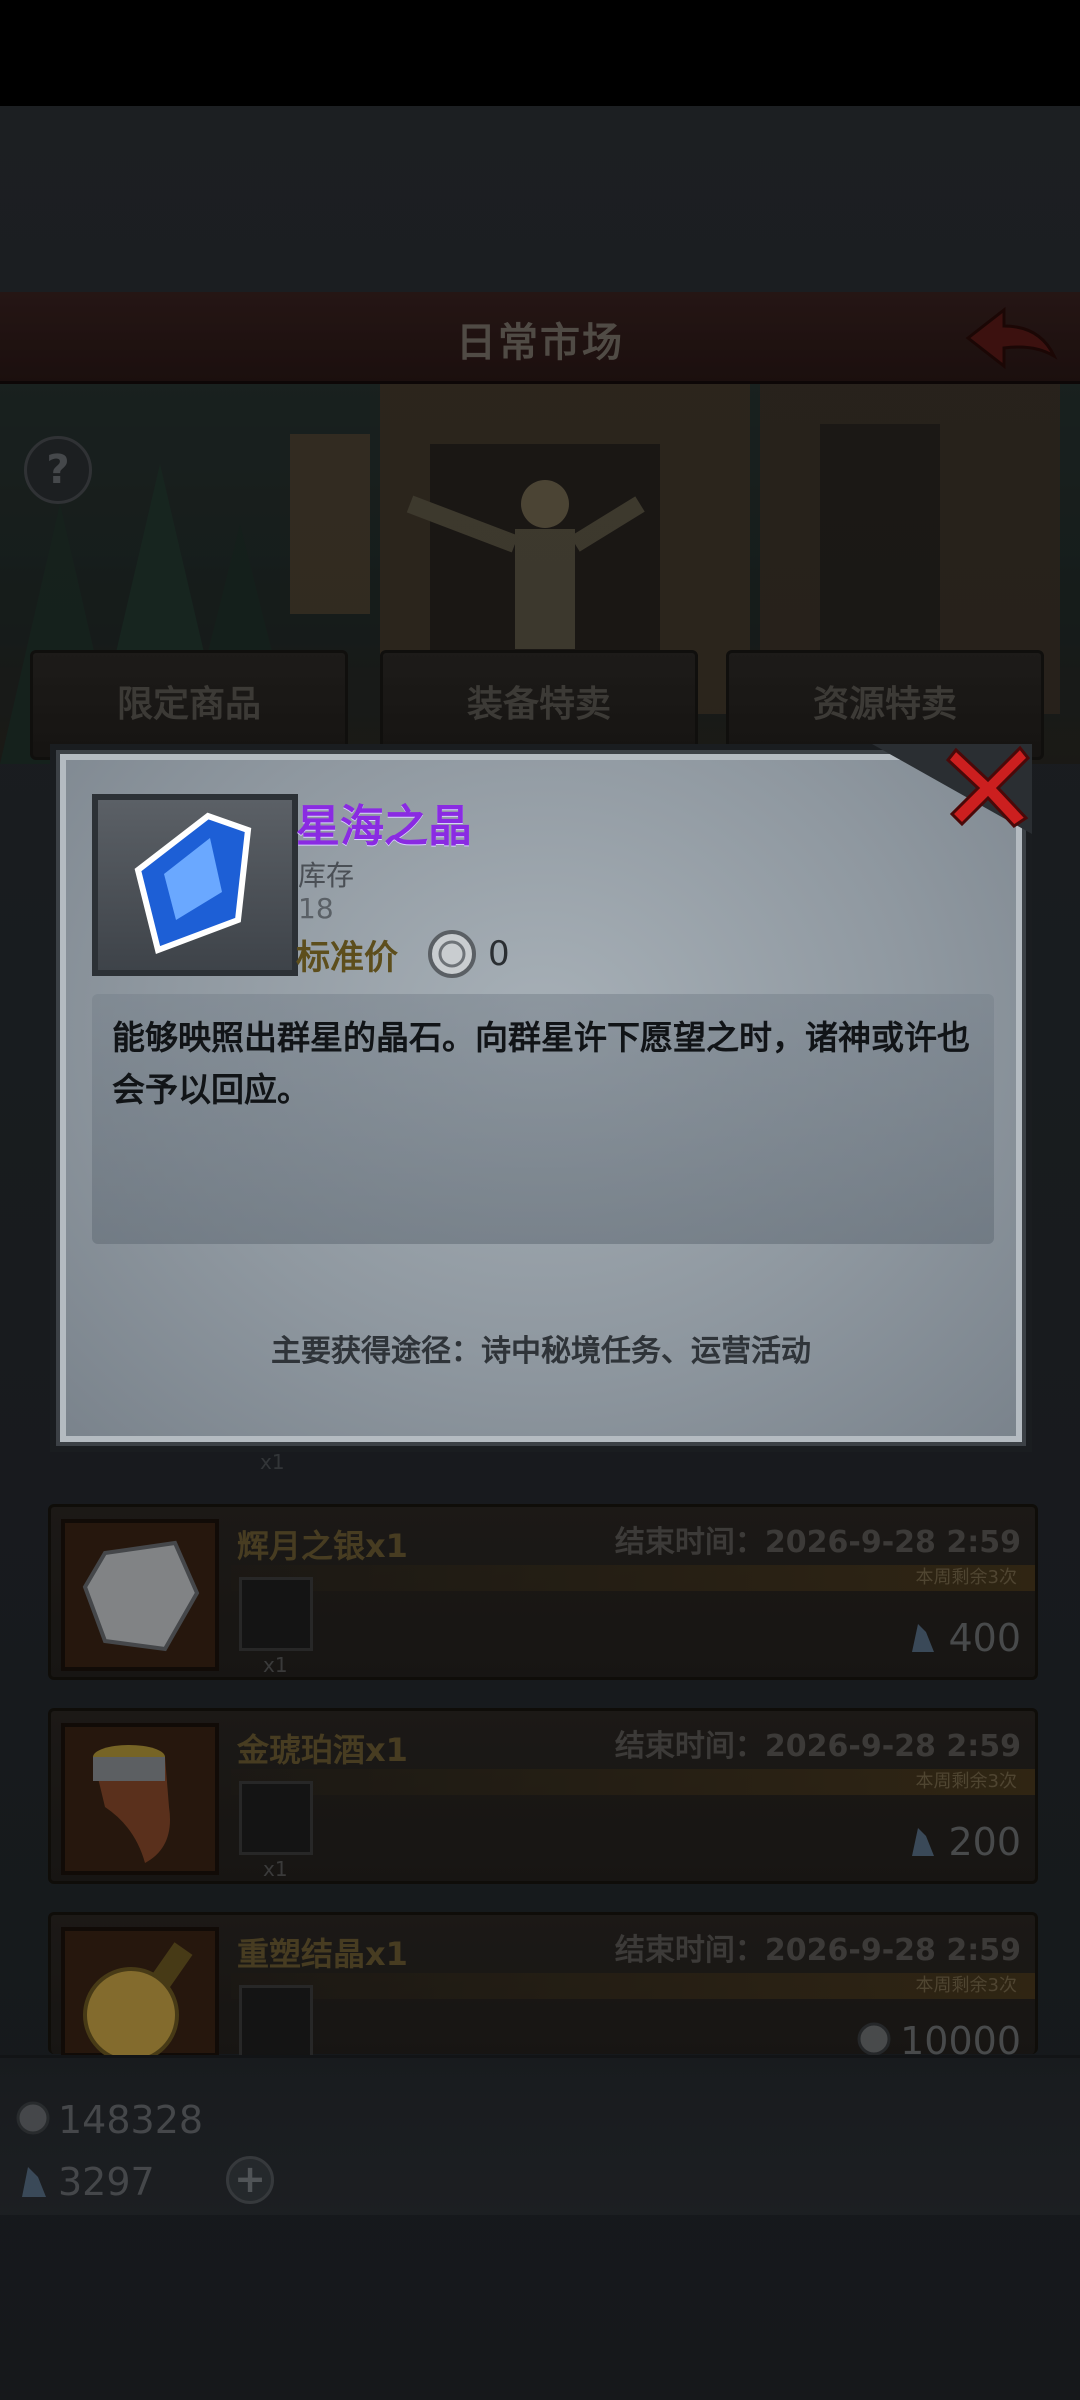  I want to click on coin-icon, so click(452, 954).